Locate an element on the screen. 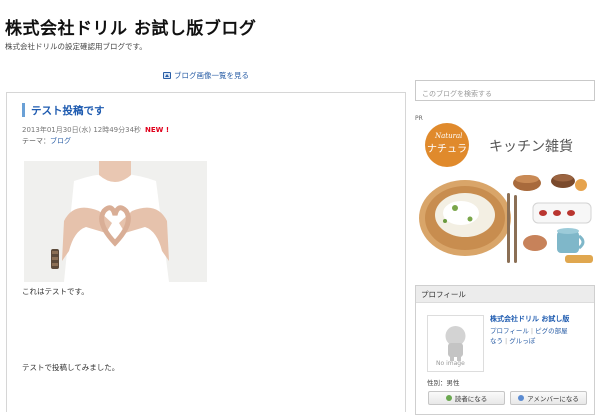 The image size is (600, 415). profile-link: プロフィール is located at coordinates (509, 331).